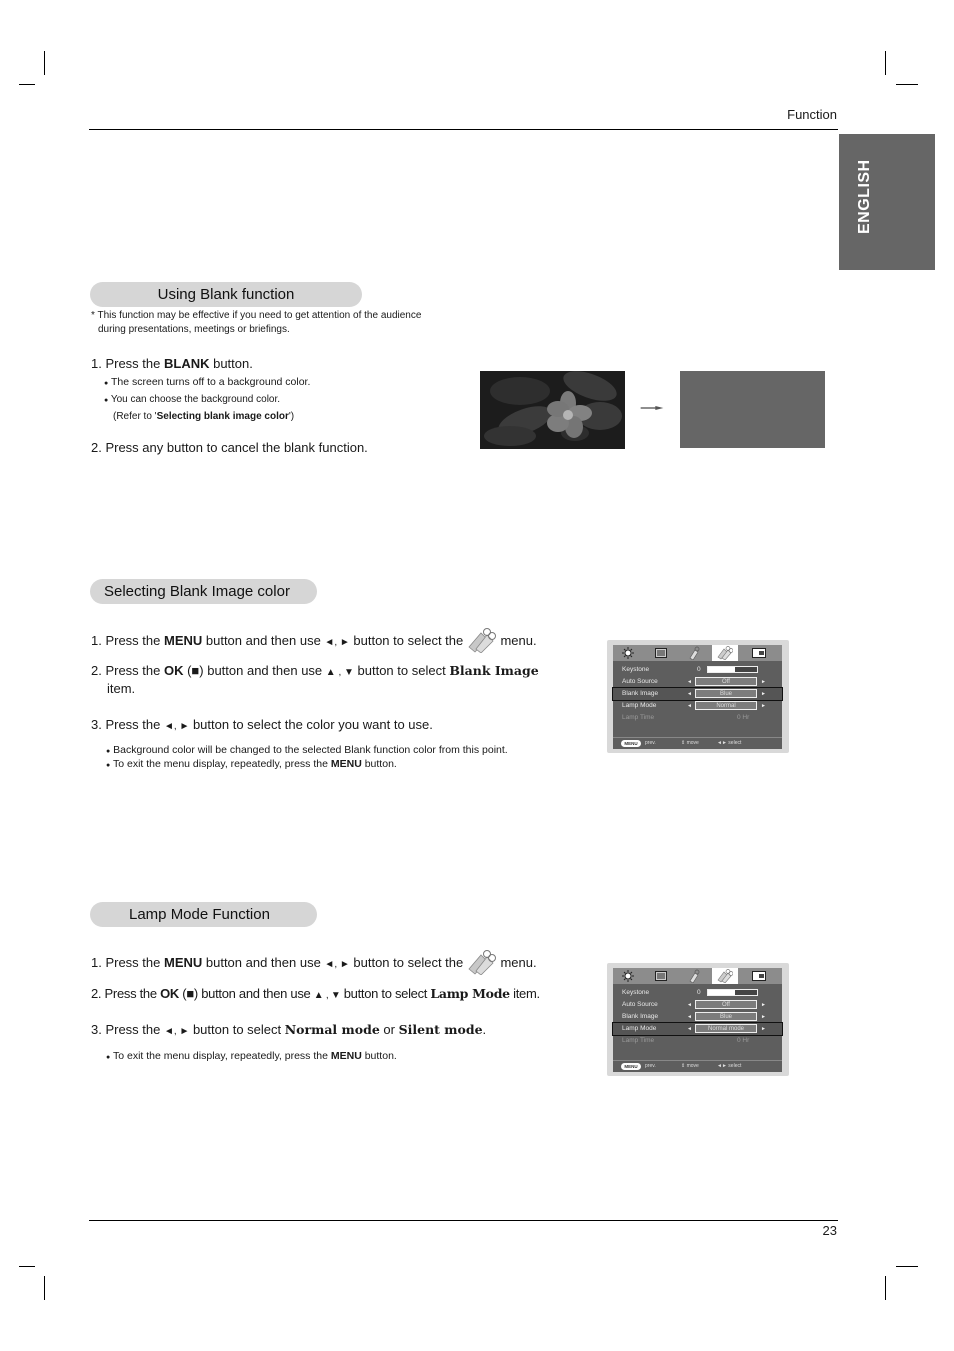  I want to click on row-value: 0, so click(699, 992).